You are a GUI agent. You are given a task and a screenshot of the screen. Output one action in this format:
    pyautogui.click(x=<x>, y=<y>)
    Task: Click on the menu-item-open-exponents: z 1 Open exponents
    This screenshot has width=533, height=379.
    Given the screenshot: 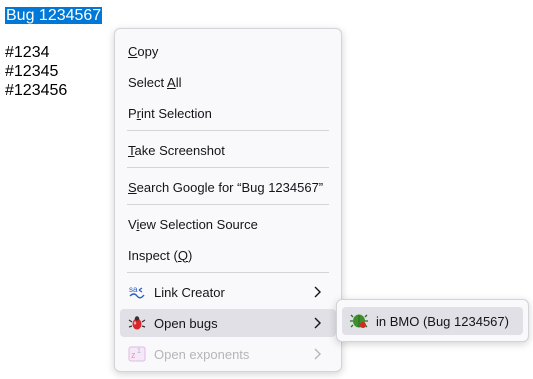 What is the action you would take?
    pyautogui.click(x=228, y=354)
    